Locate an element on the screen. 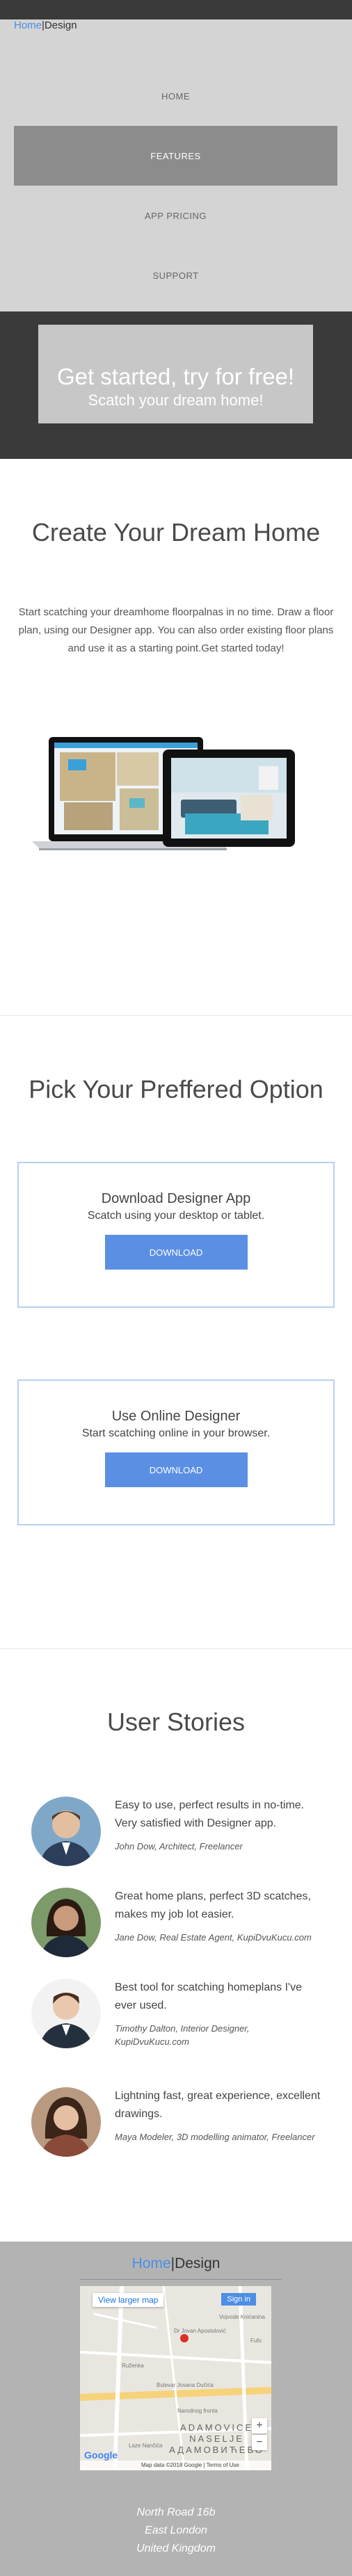  options-title: Pick Your Preffered Option is located at coordinates (176, 1089).